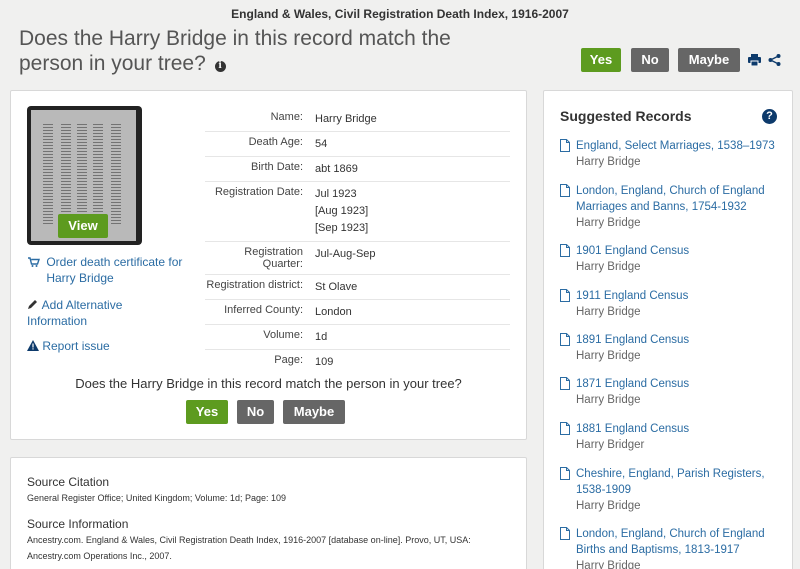 The height and width of the screenshot is (569, 800). Describe the element at coordinates (258, 192) in the screenshot. I see `detail-label: Registration Date:` at that location.